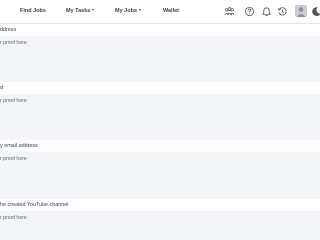 Image resolution: width=320 pixels, height=240 pixels. I want to click on section-label-text: d, so click(1, 88).